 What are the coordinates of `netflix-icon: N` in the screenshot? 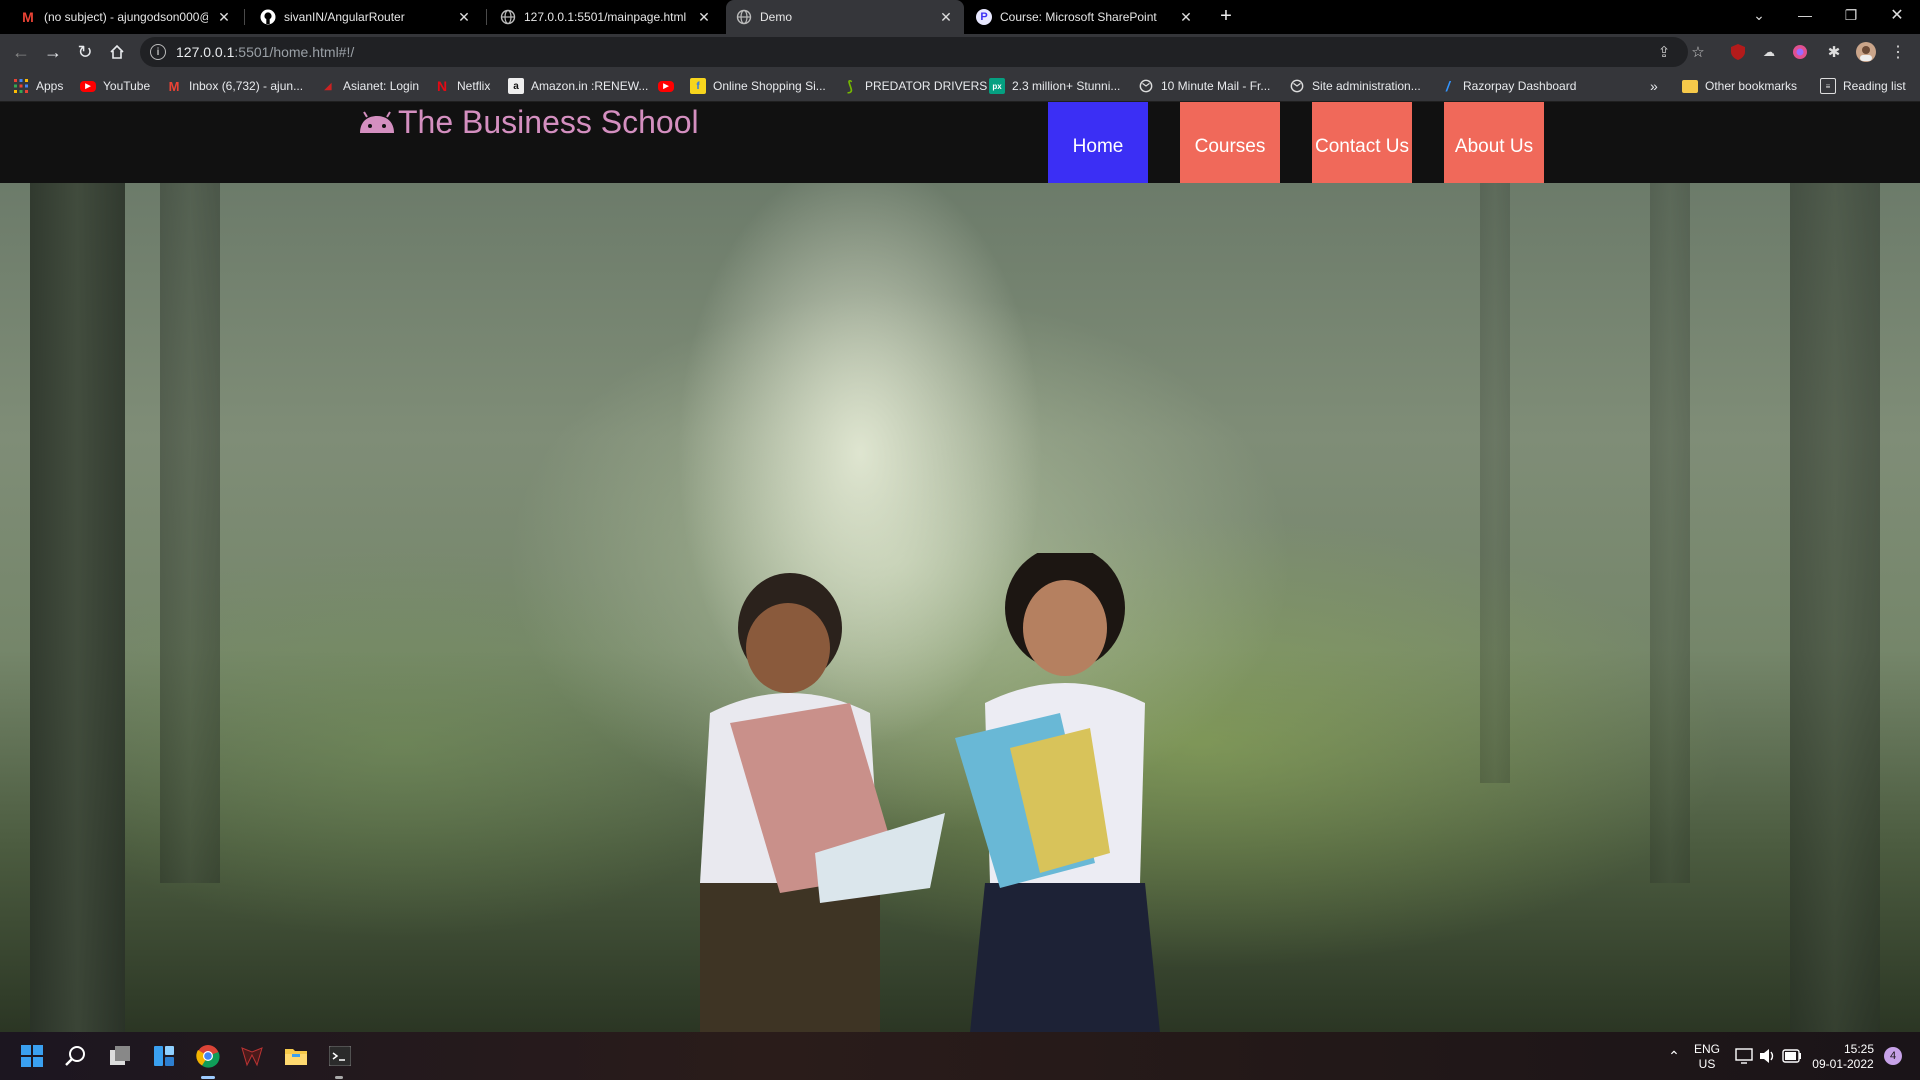 It's located at (442, 86).